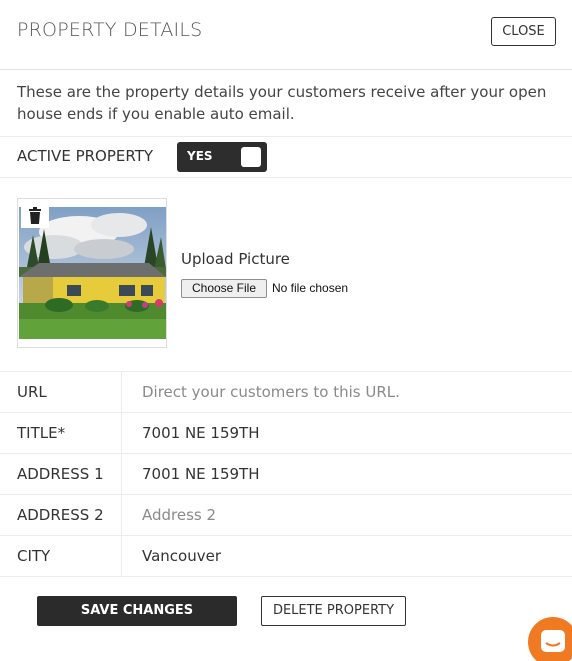  I want to click on toggle-knob, so click(251, 157).